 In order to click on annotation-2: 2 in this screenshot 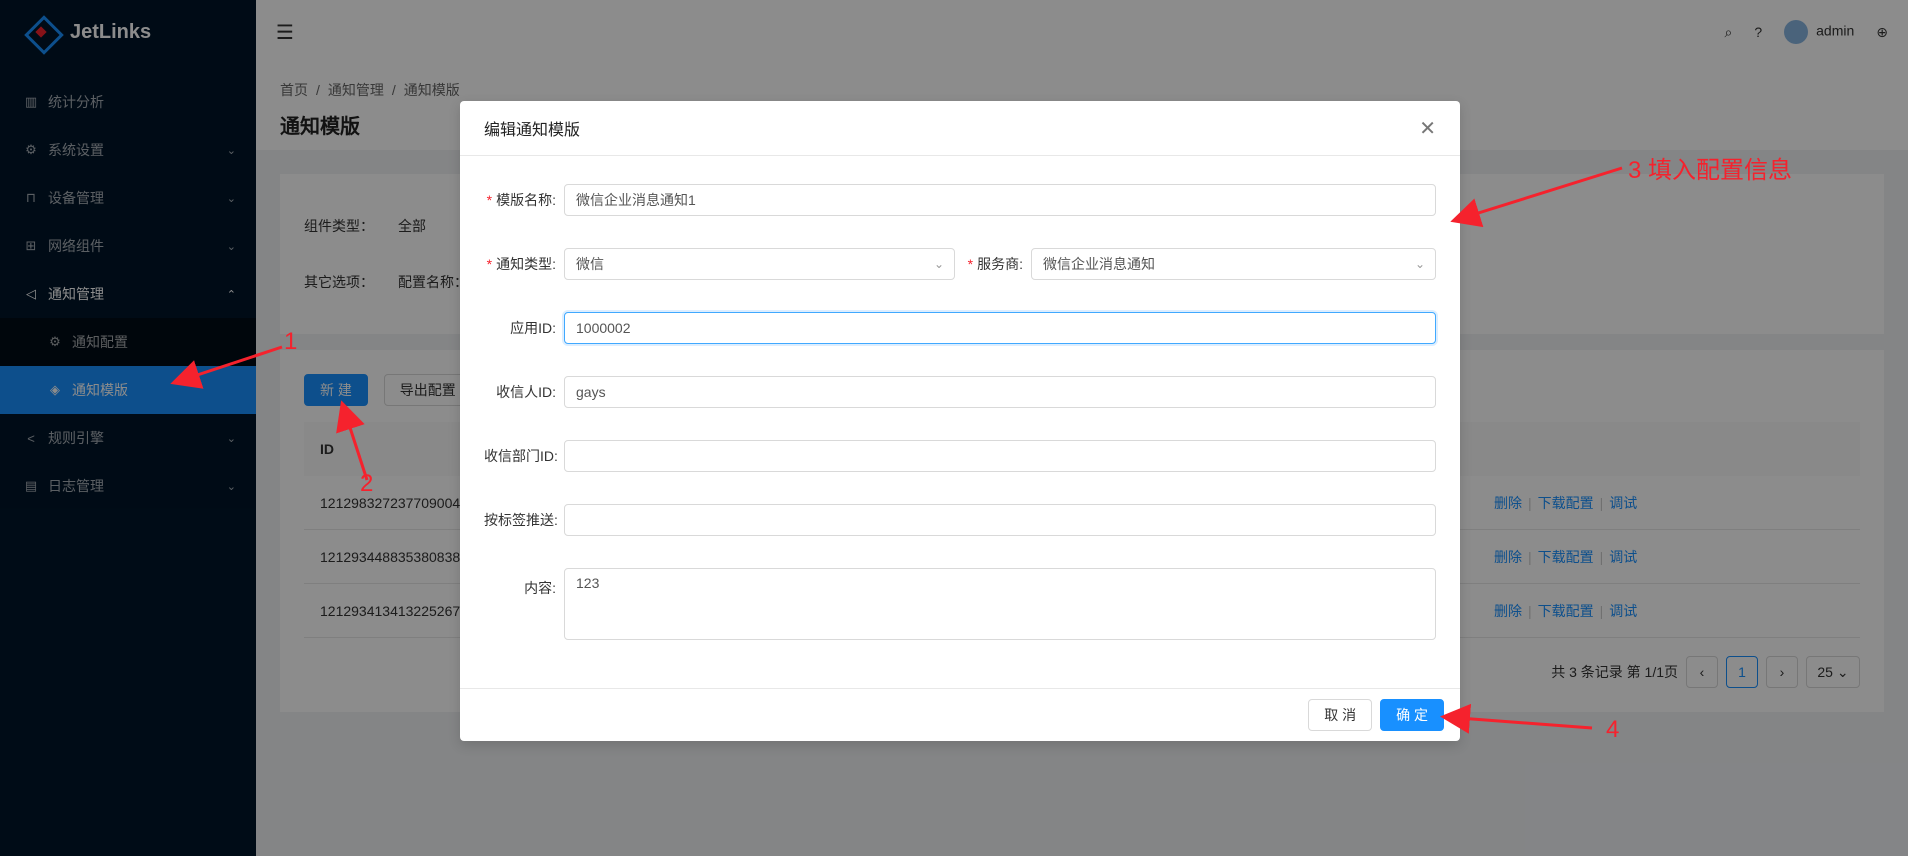, I will do `click(367, 483)`.